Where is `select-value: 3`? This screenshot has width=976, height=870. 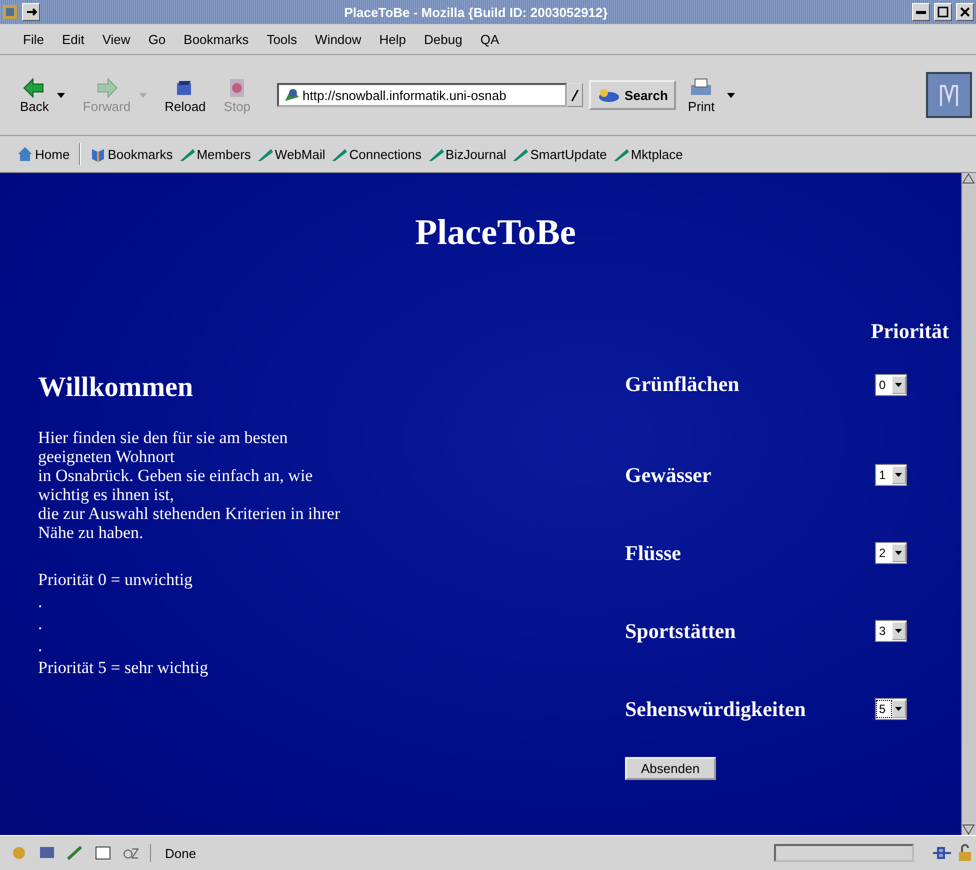
select-value: 3 is located at coordinates (882, 631).